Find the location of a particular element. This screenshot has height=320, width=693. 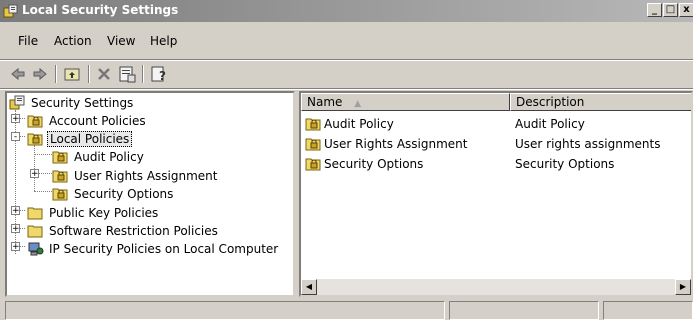

properties-icon is located at coordinates (127, 74).